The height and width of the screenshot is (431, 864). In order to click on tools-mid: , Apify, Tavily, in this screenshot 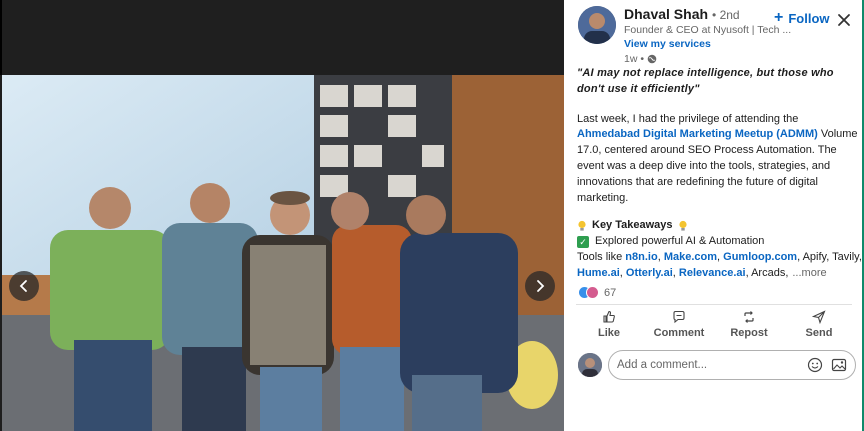, I will do `click(829, 256)`.